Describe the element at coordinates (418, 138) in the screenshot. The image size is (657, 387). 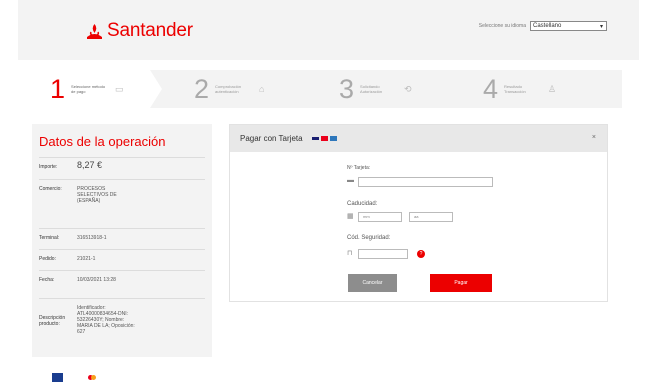
I see `card-payment-header: Pagar con Tarjeta ×` at that location.